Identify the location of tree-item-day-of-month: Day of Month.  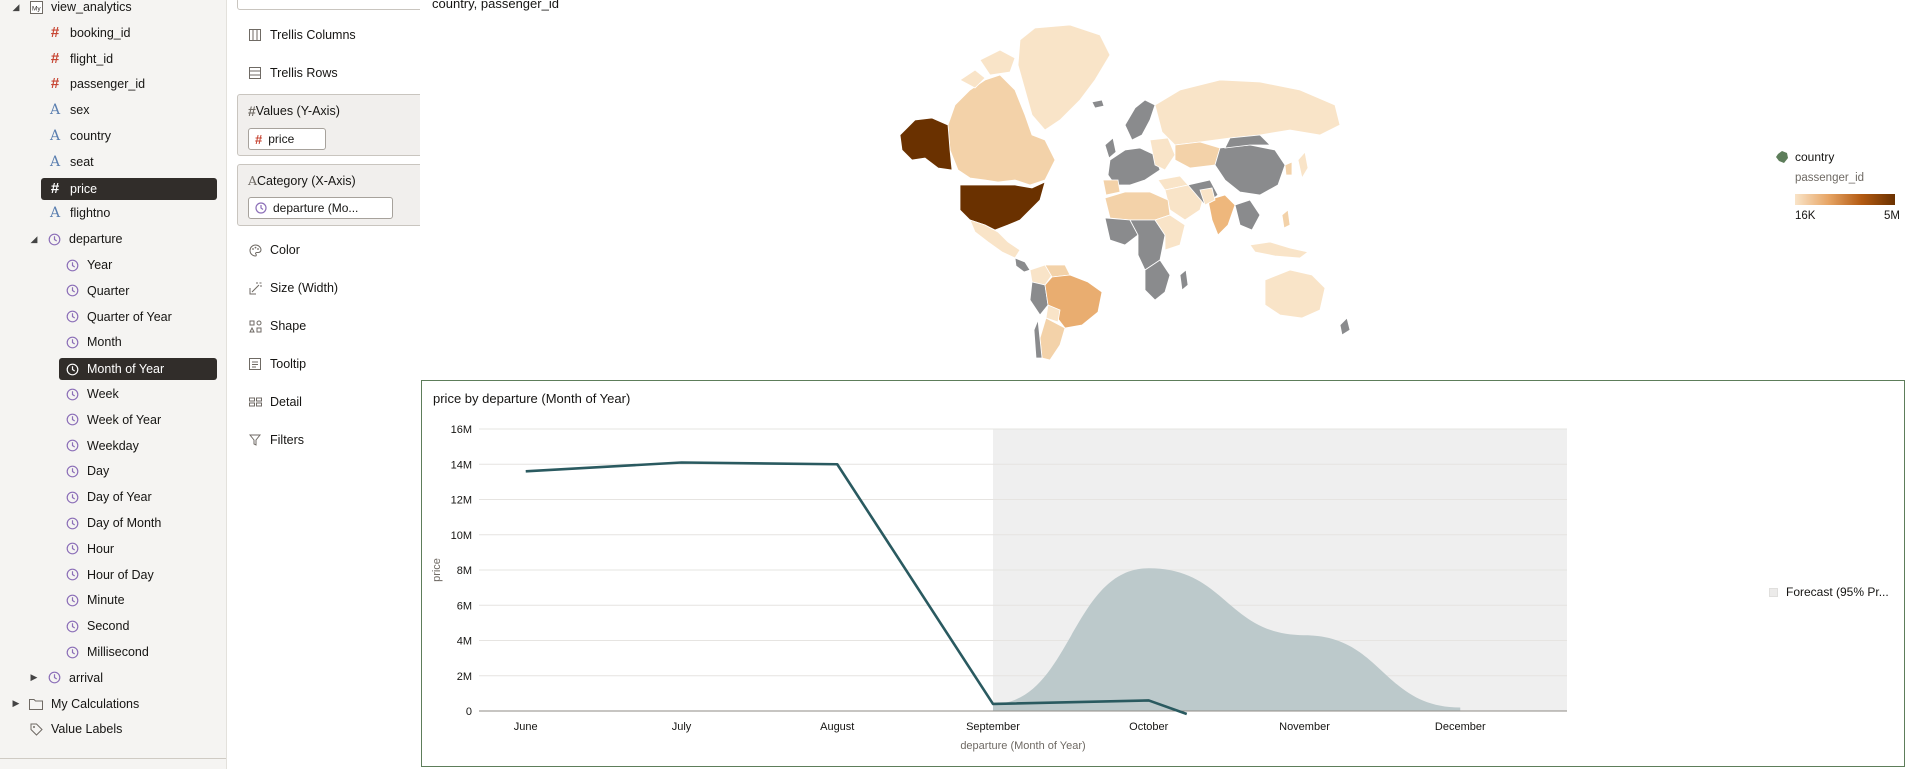
(113, 523).